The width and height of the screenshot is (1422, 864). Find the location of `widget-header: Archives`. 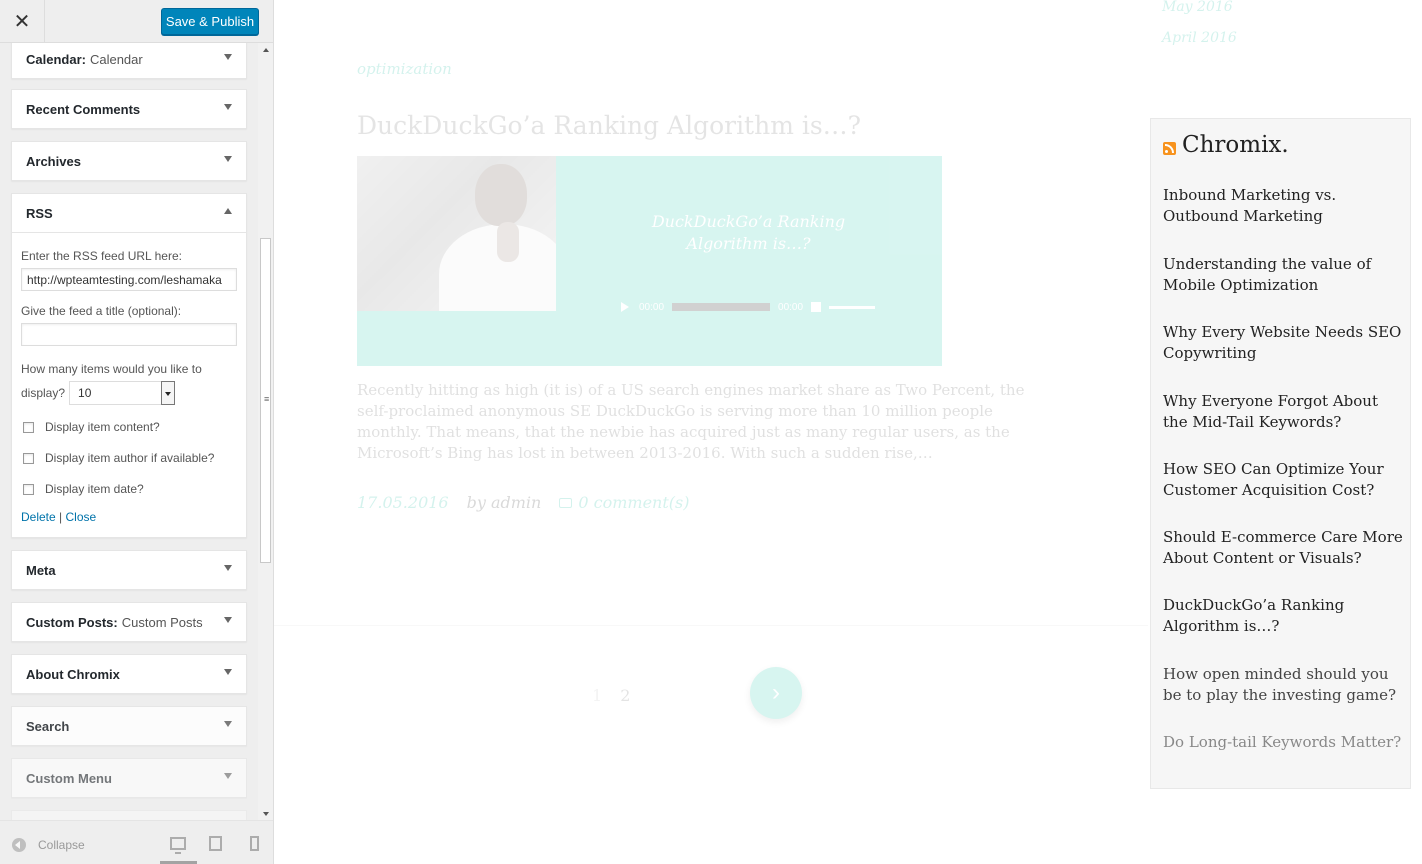

widget-header: Archives is located at coordinates (129, 161).